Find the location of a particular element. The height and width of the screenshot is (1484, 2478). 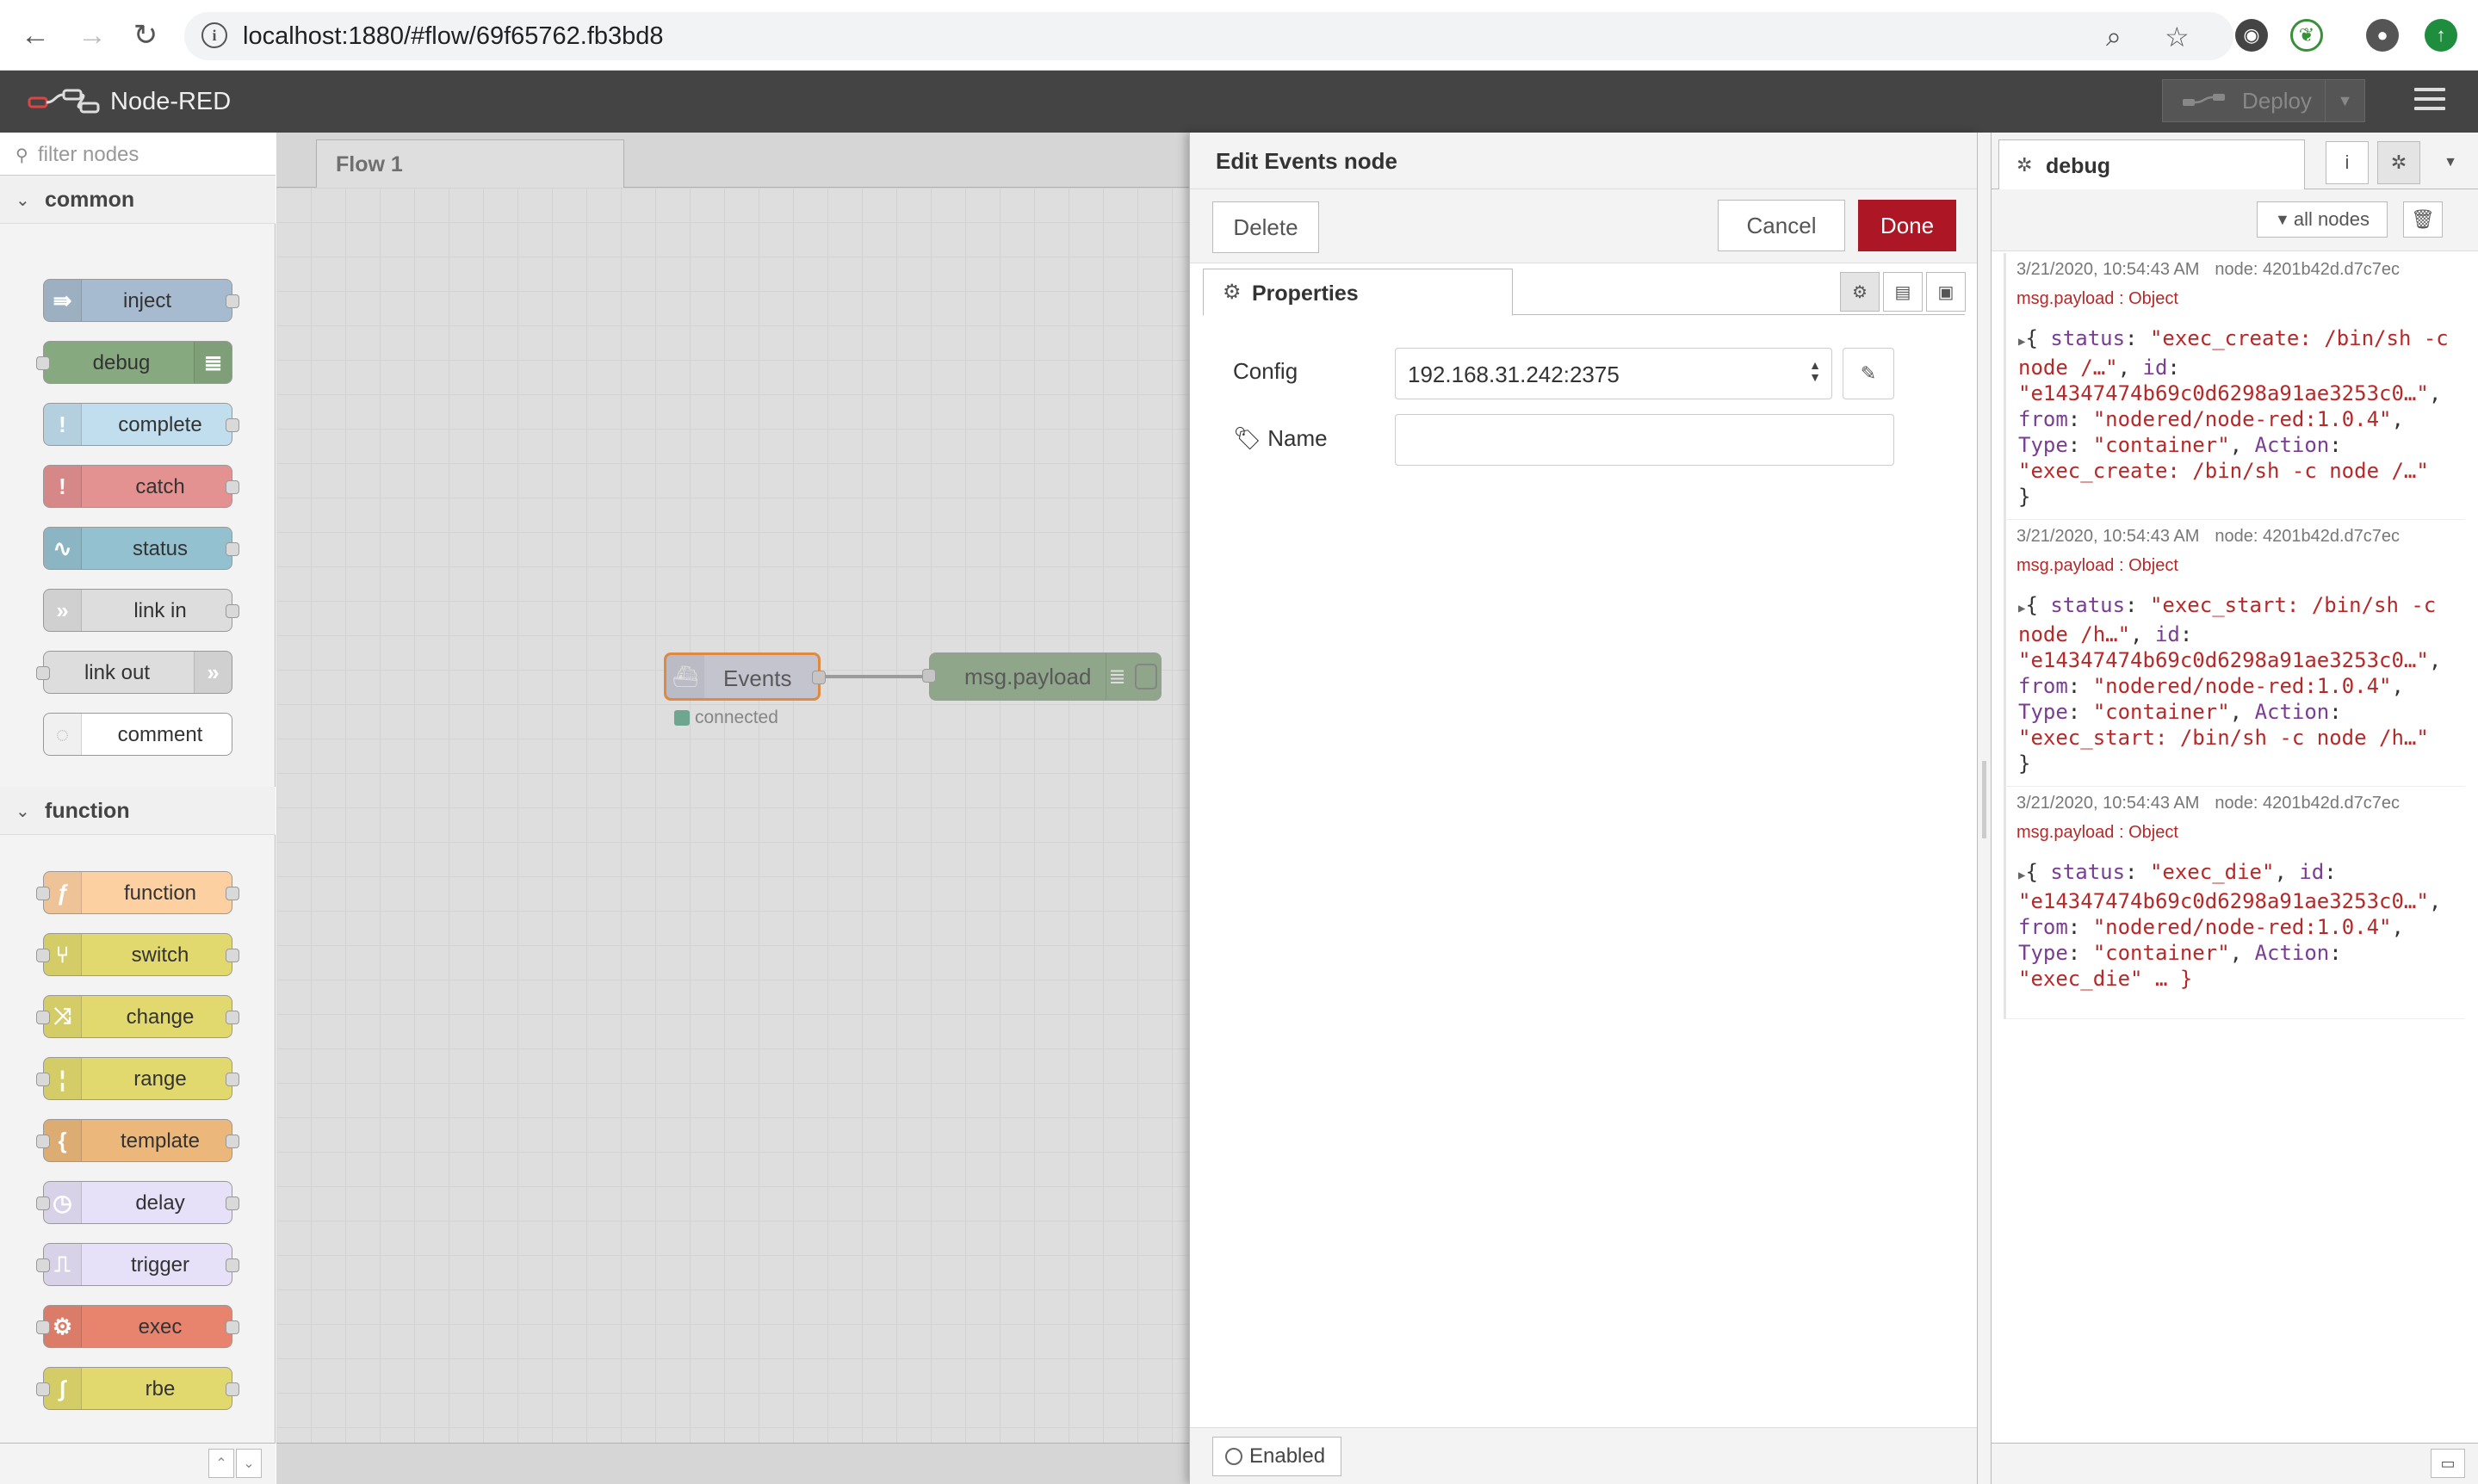

palette-node-template: { template is located at coordinates (137, 1140).